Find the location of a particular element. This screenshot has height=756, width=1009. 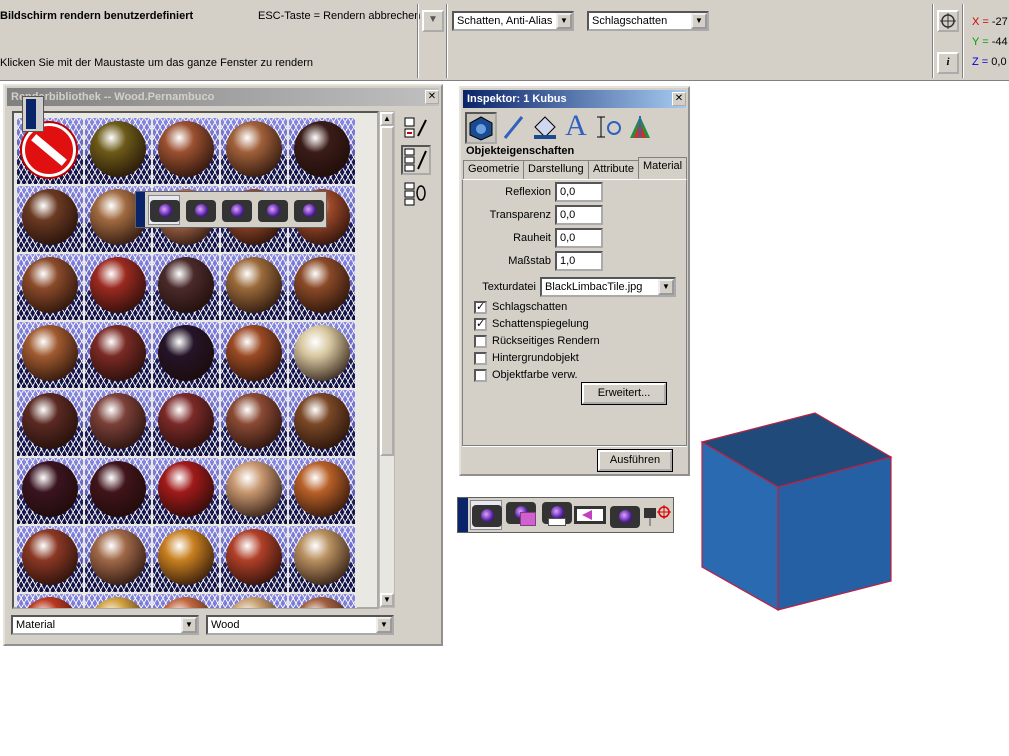

tab-geometrie: Geometrie is located at coordinates (494, 169).